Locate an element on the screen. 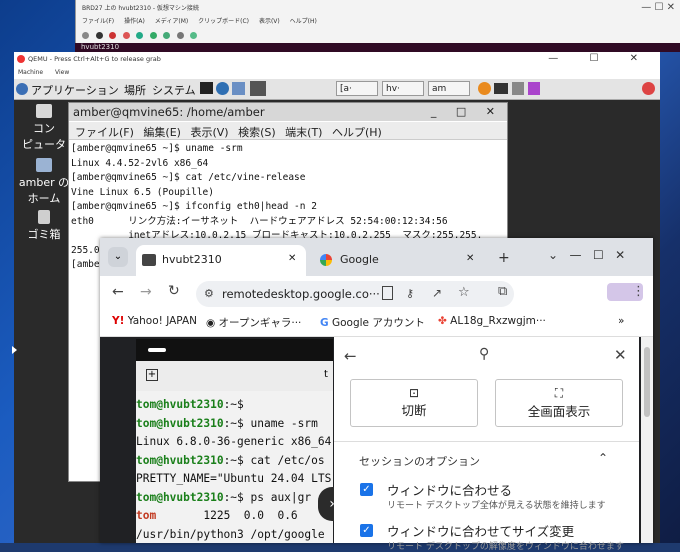 The height and width of the screenshot is (552, 680). bookmark-star-icon: ☆ is located at coordinates (464, 292).